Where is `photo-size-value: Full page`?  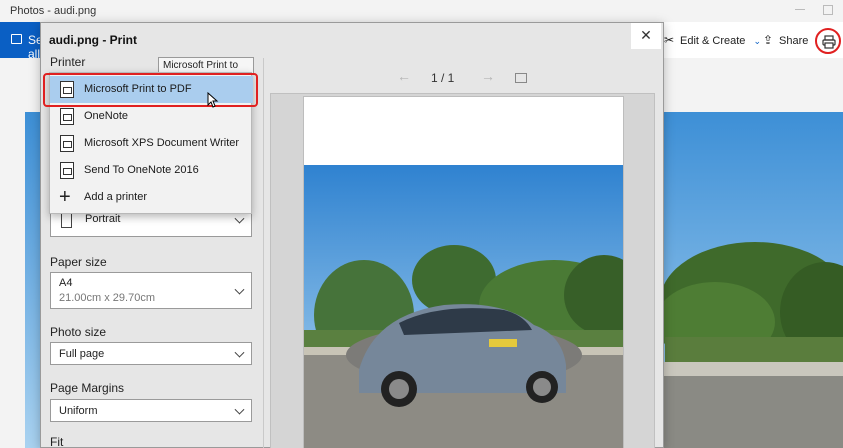 photo-size-value: Full page is located at coordinates (82, 354).